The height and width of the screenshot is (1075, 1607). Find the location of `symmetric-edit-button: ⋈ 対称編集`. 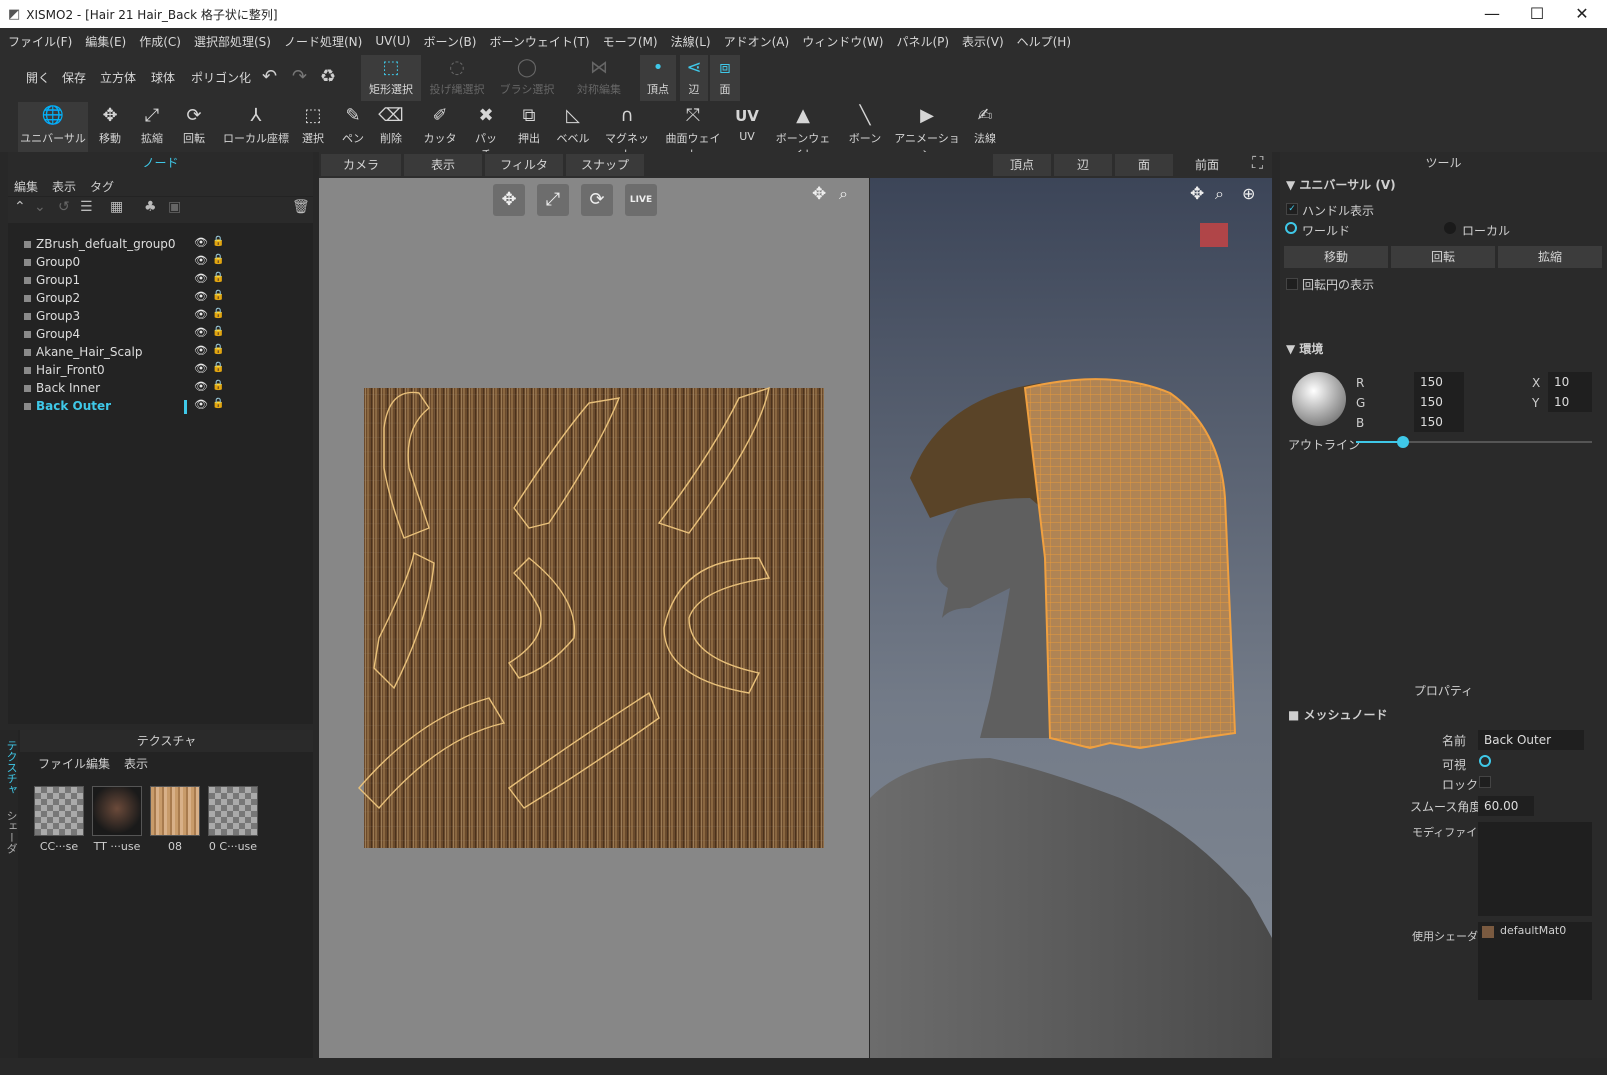

symmetric-edit-button: ⋈ 対称編集 is located at coordinates (599, 78).